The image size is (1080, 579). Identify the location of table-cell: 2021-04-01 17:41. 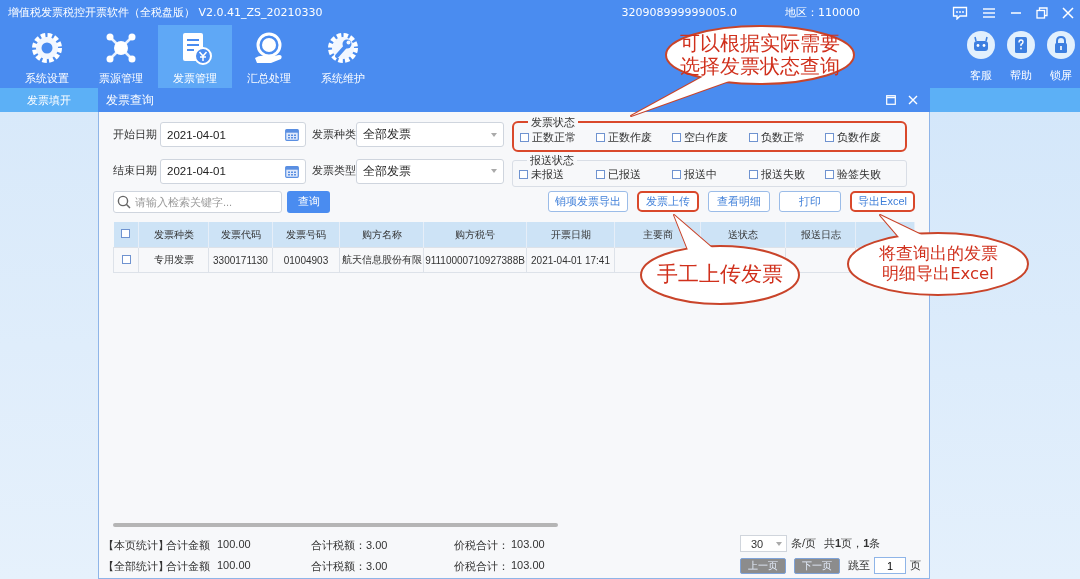
(570, 260).